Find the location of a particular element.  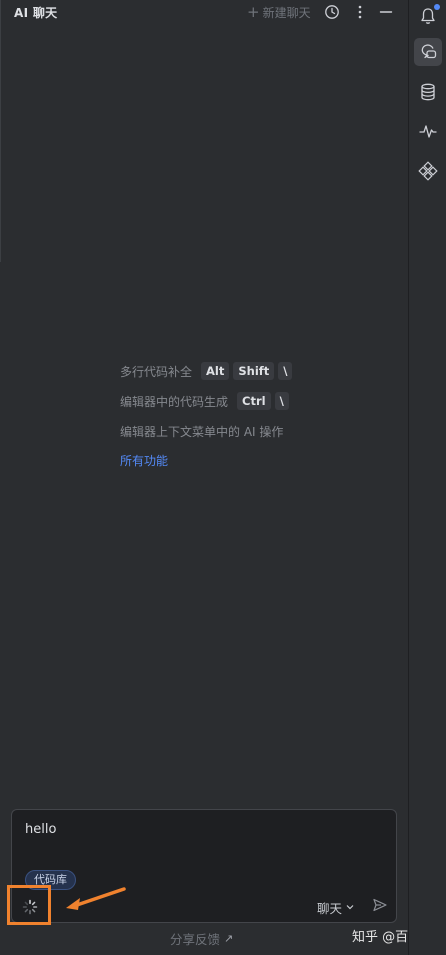

ai-chat-icon is located at coordinates (428, 52).